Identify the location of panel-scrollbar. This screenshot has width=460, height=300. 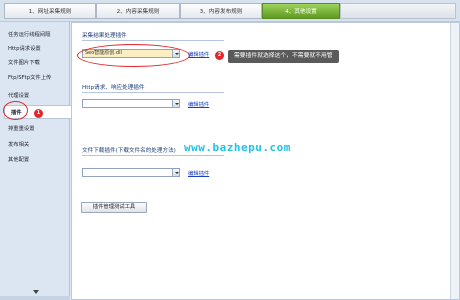
(454, 161).